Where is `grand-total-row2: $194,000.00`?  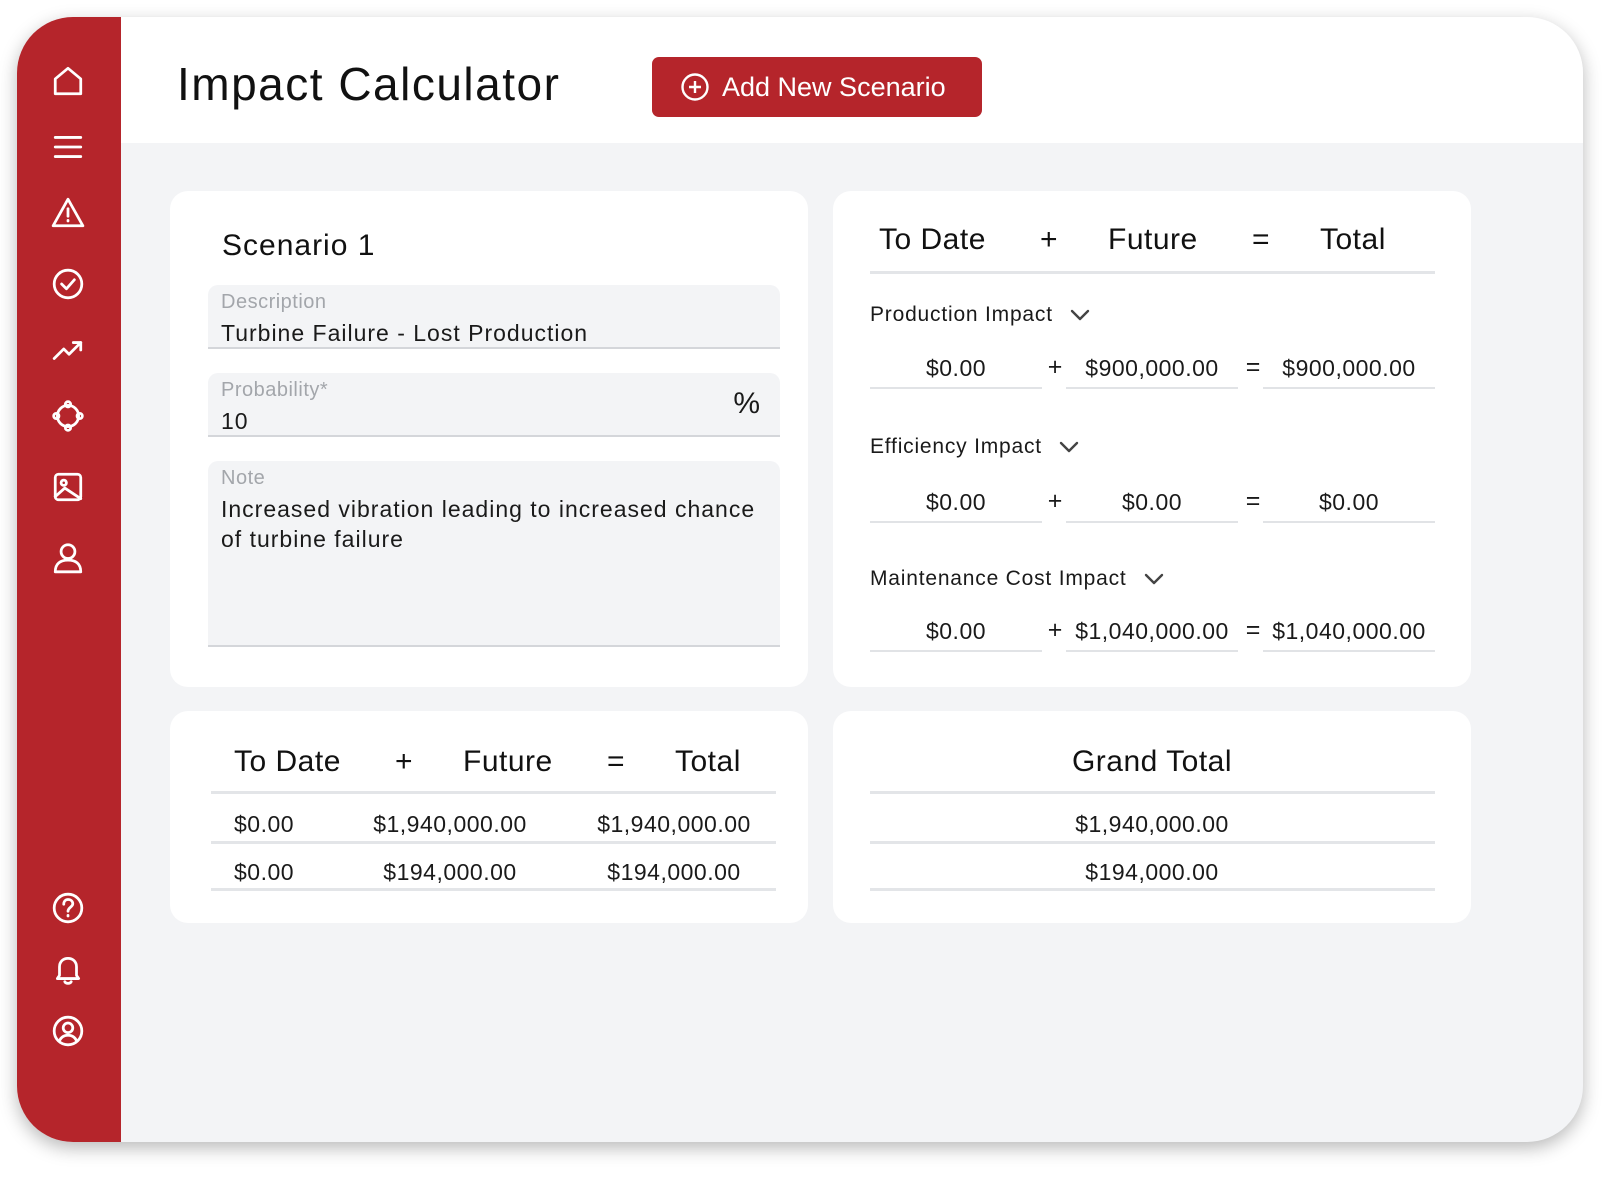
grand-total-row2: $194,000.00 is located at coordinates (1152, 872).